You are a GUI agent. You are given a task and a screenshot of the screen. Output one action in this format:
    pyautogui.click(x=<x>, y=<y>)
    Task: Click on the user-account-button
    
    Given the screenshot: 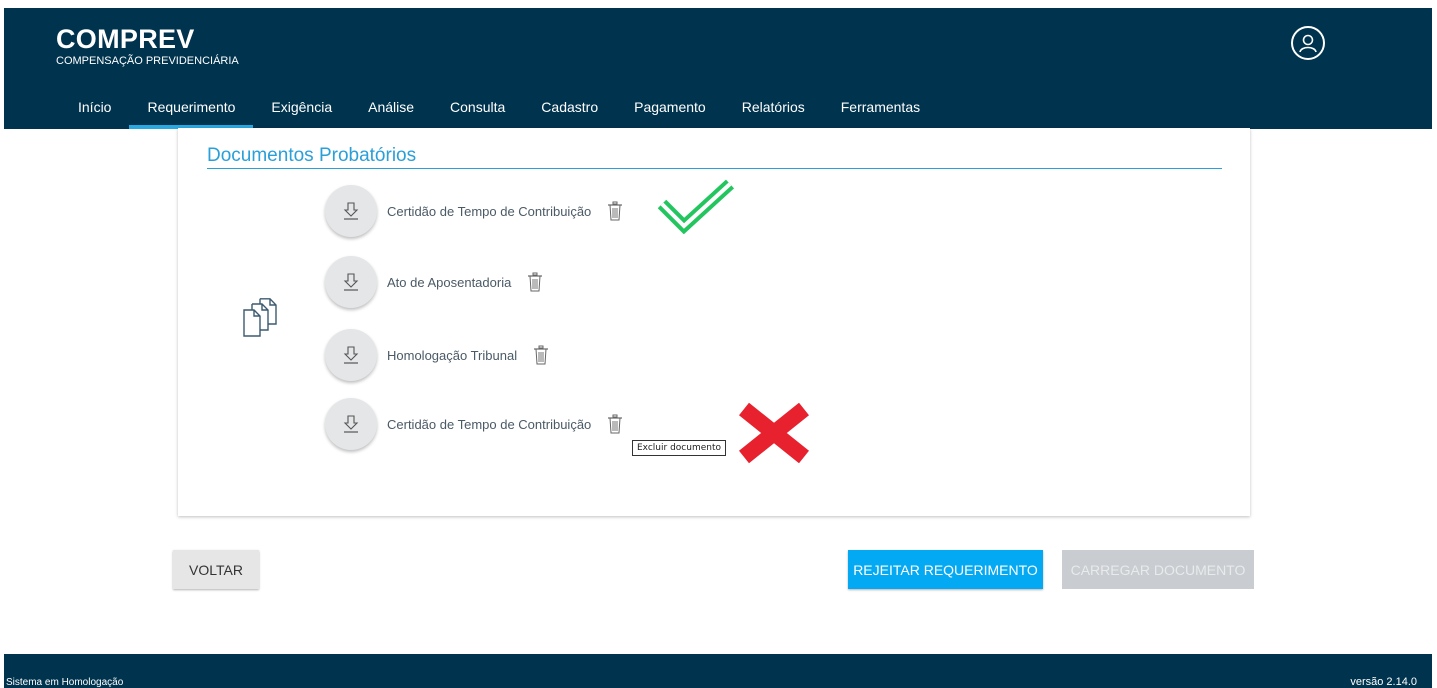 What is the action you would take?
    pyautogui.click(x=1308, y=43)
    